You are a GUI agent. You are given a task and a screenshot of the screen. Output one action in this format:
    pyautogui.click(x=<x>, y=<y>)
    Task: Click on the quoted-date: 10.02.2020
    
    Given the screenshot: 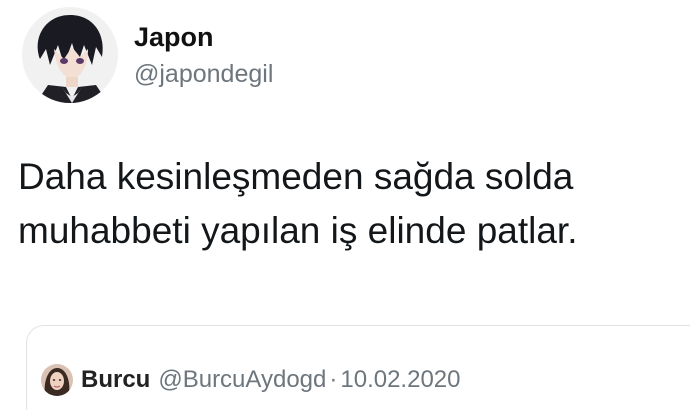 What is the action you would take?
    pyautogui.click(x=400, y=380)
    